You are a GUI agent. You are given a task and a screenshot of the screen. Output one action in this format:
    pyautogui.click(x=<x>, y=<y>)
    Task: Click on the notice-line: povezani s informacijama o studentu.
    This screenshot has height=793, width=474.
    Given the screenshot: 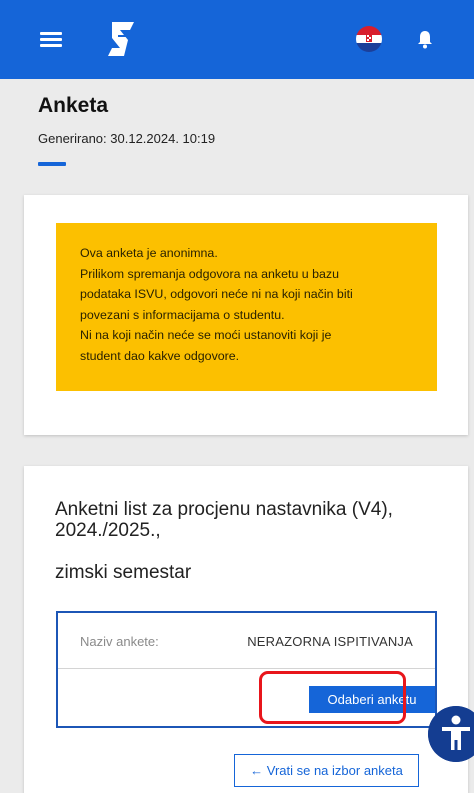 What is the action you would take?
    pyautogui.click(x=182, y=314)
    